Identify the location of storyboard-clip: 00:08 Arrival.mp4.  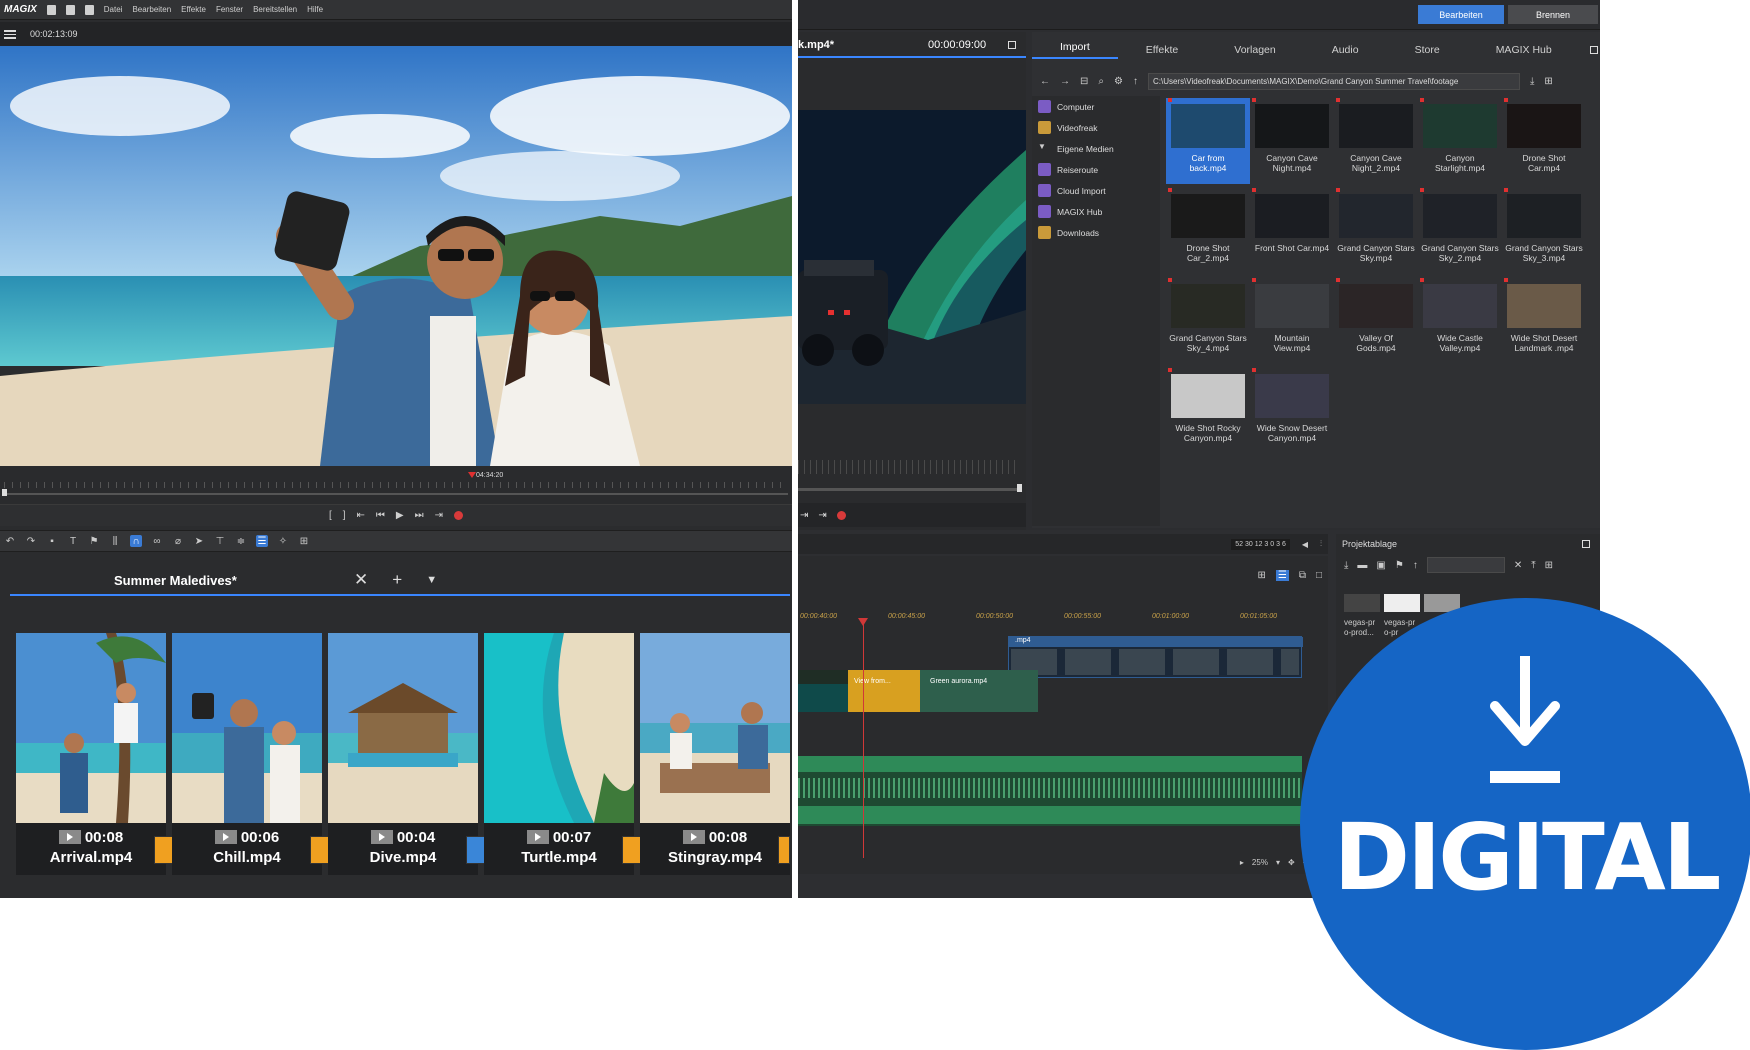
(91, 754).